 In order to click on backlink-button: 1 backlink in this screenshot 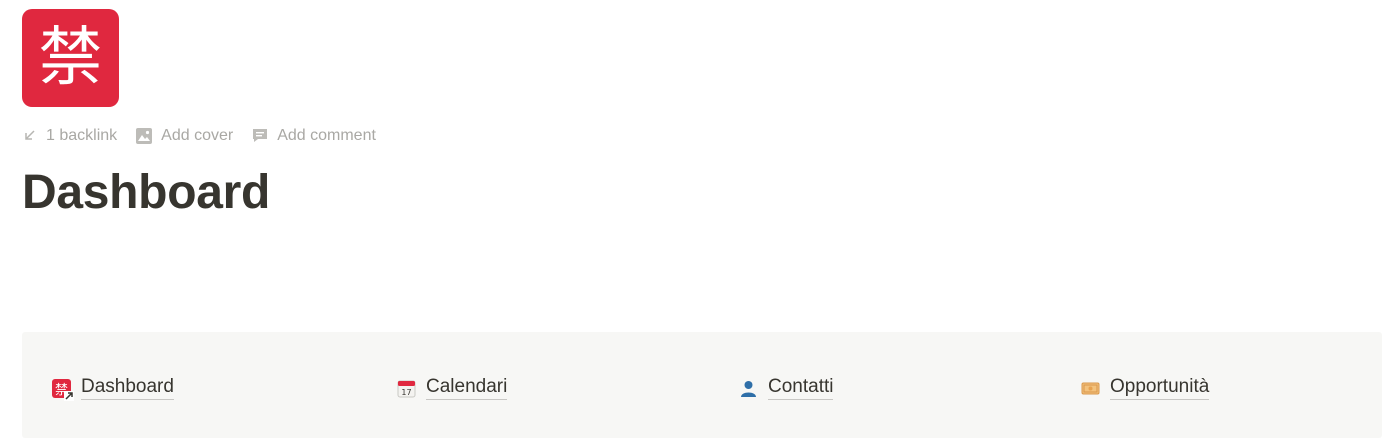, I will do `click(69, 136)`.